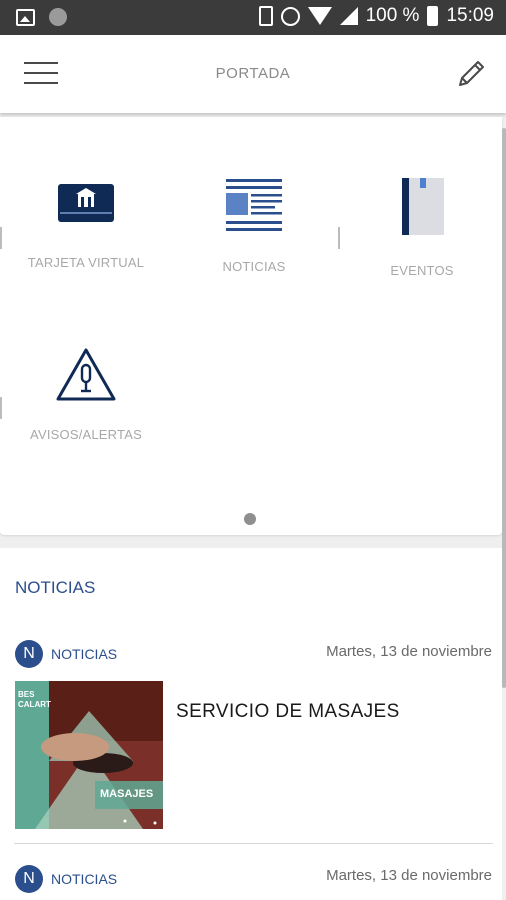 Image resolution: width=506 pixels, height=900 pixels. Describe the element at coordinates (253, 17) in the screenshot. I see `status-bar: 100 % 15:09` at that location.